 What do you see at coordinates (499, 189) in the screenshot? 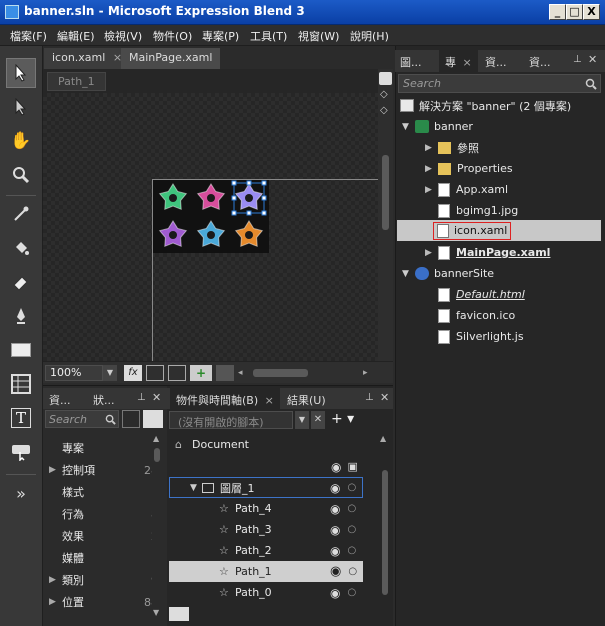
I see `tree-item-app-xaml: ▶ App.xaml` at bounding box center [499, 189].